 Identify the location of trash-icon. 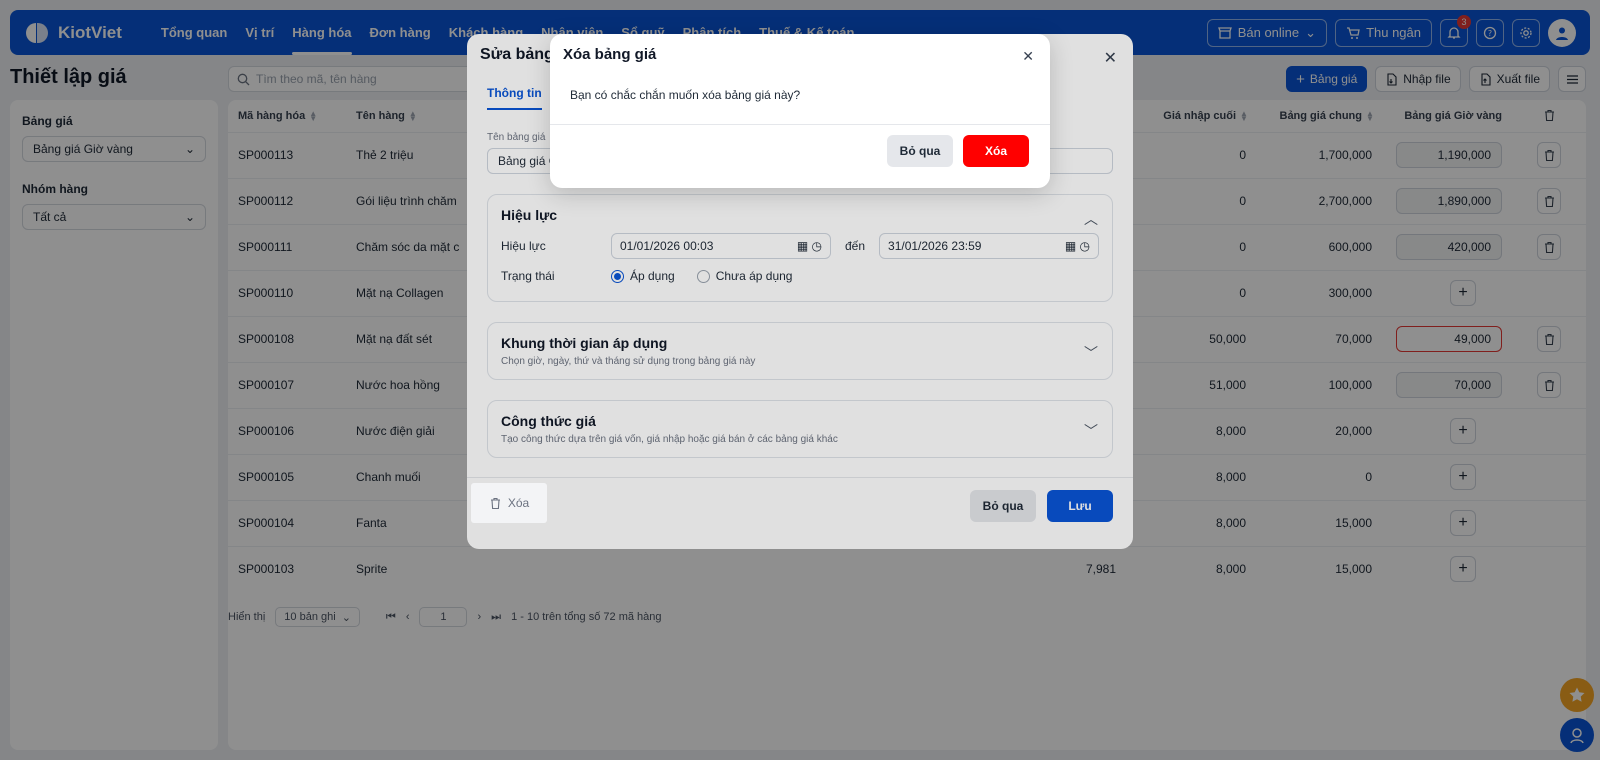
(495, 503).